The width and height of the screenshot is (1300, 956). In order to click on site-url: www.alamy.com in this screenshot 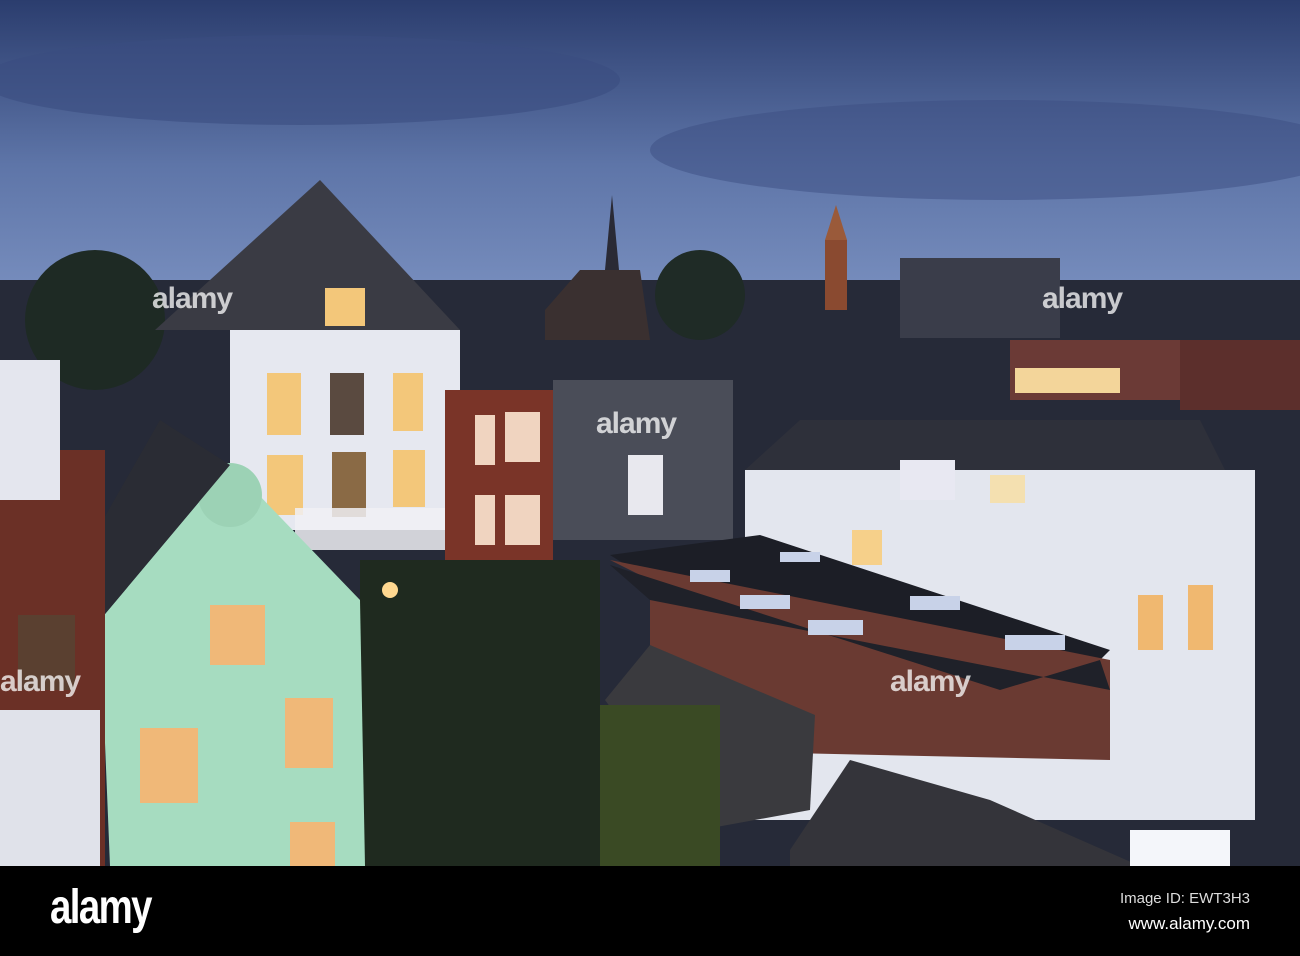, I will do `click(1189, 923)`.